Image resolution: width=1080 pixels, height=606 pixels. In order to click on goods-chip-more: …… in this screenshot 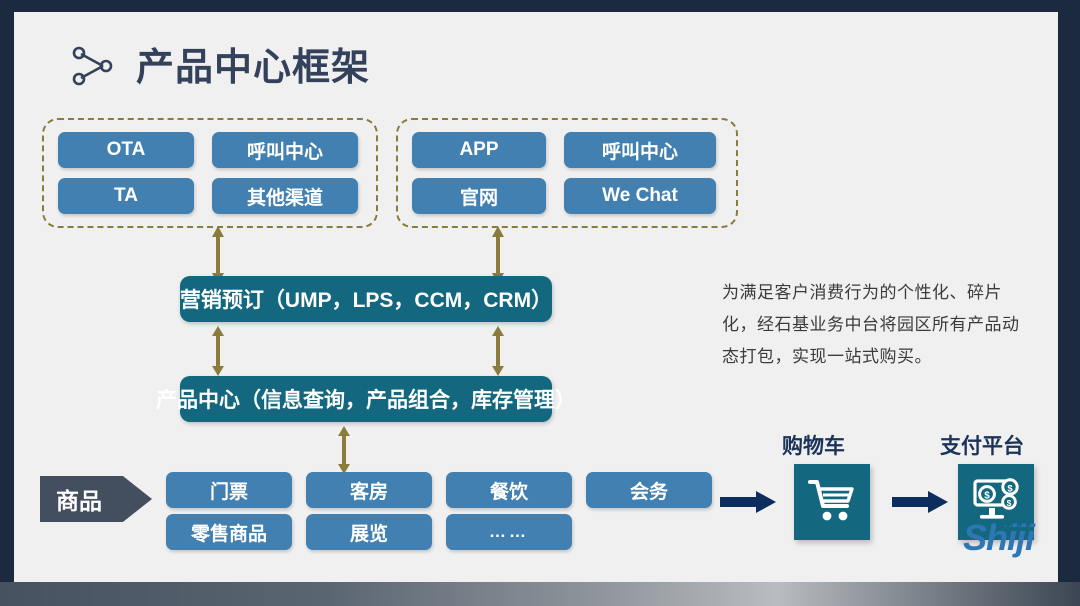, I will do `click(509, 532)`.